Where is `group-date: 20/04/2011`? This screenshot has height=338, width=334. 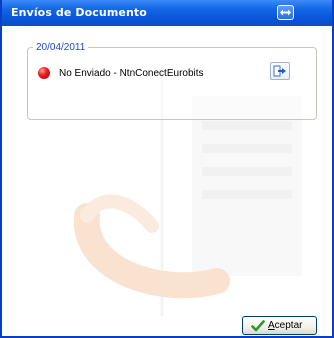 group-date: 20/04/2011 is located at coordinates (61, 47).